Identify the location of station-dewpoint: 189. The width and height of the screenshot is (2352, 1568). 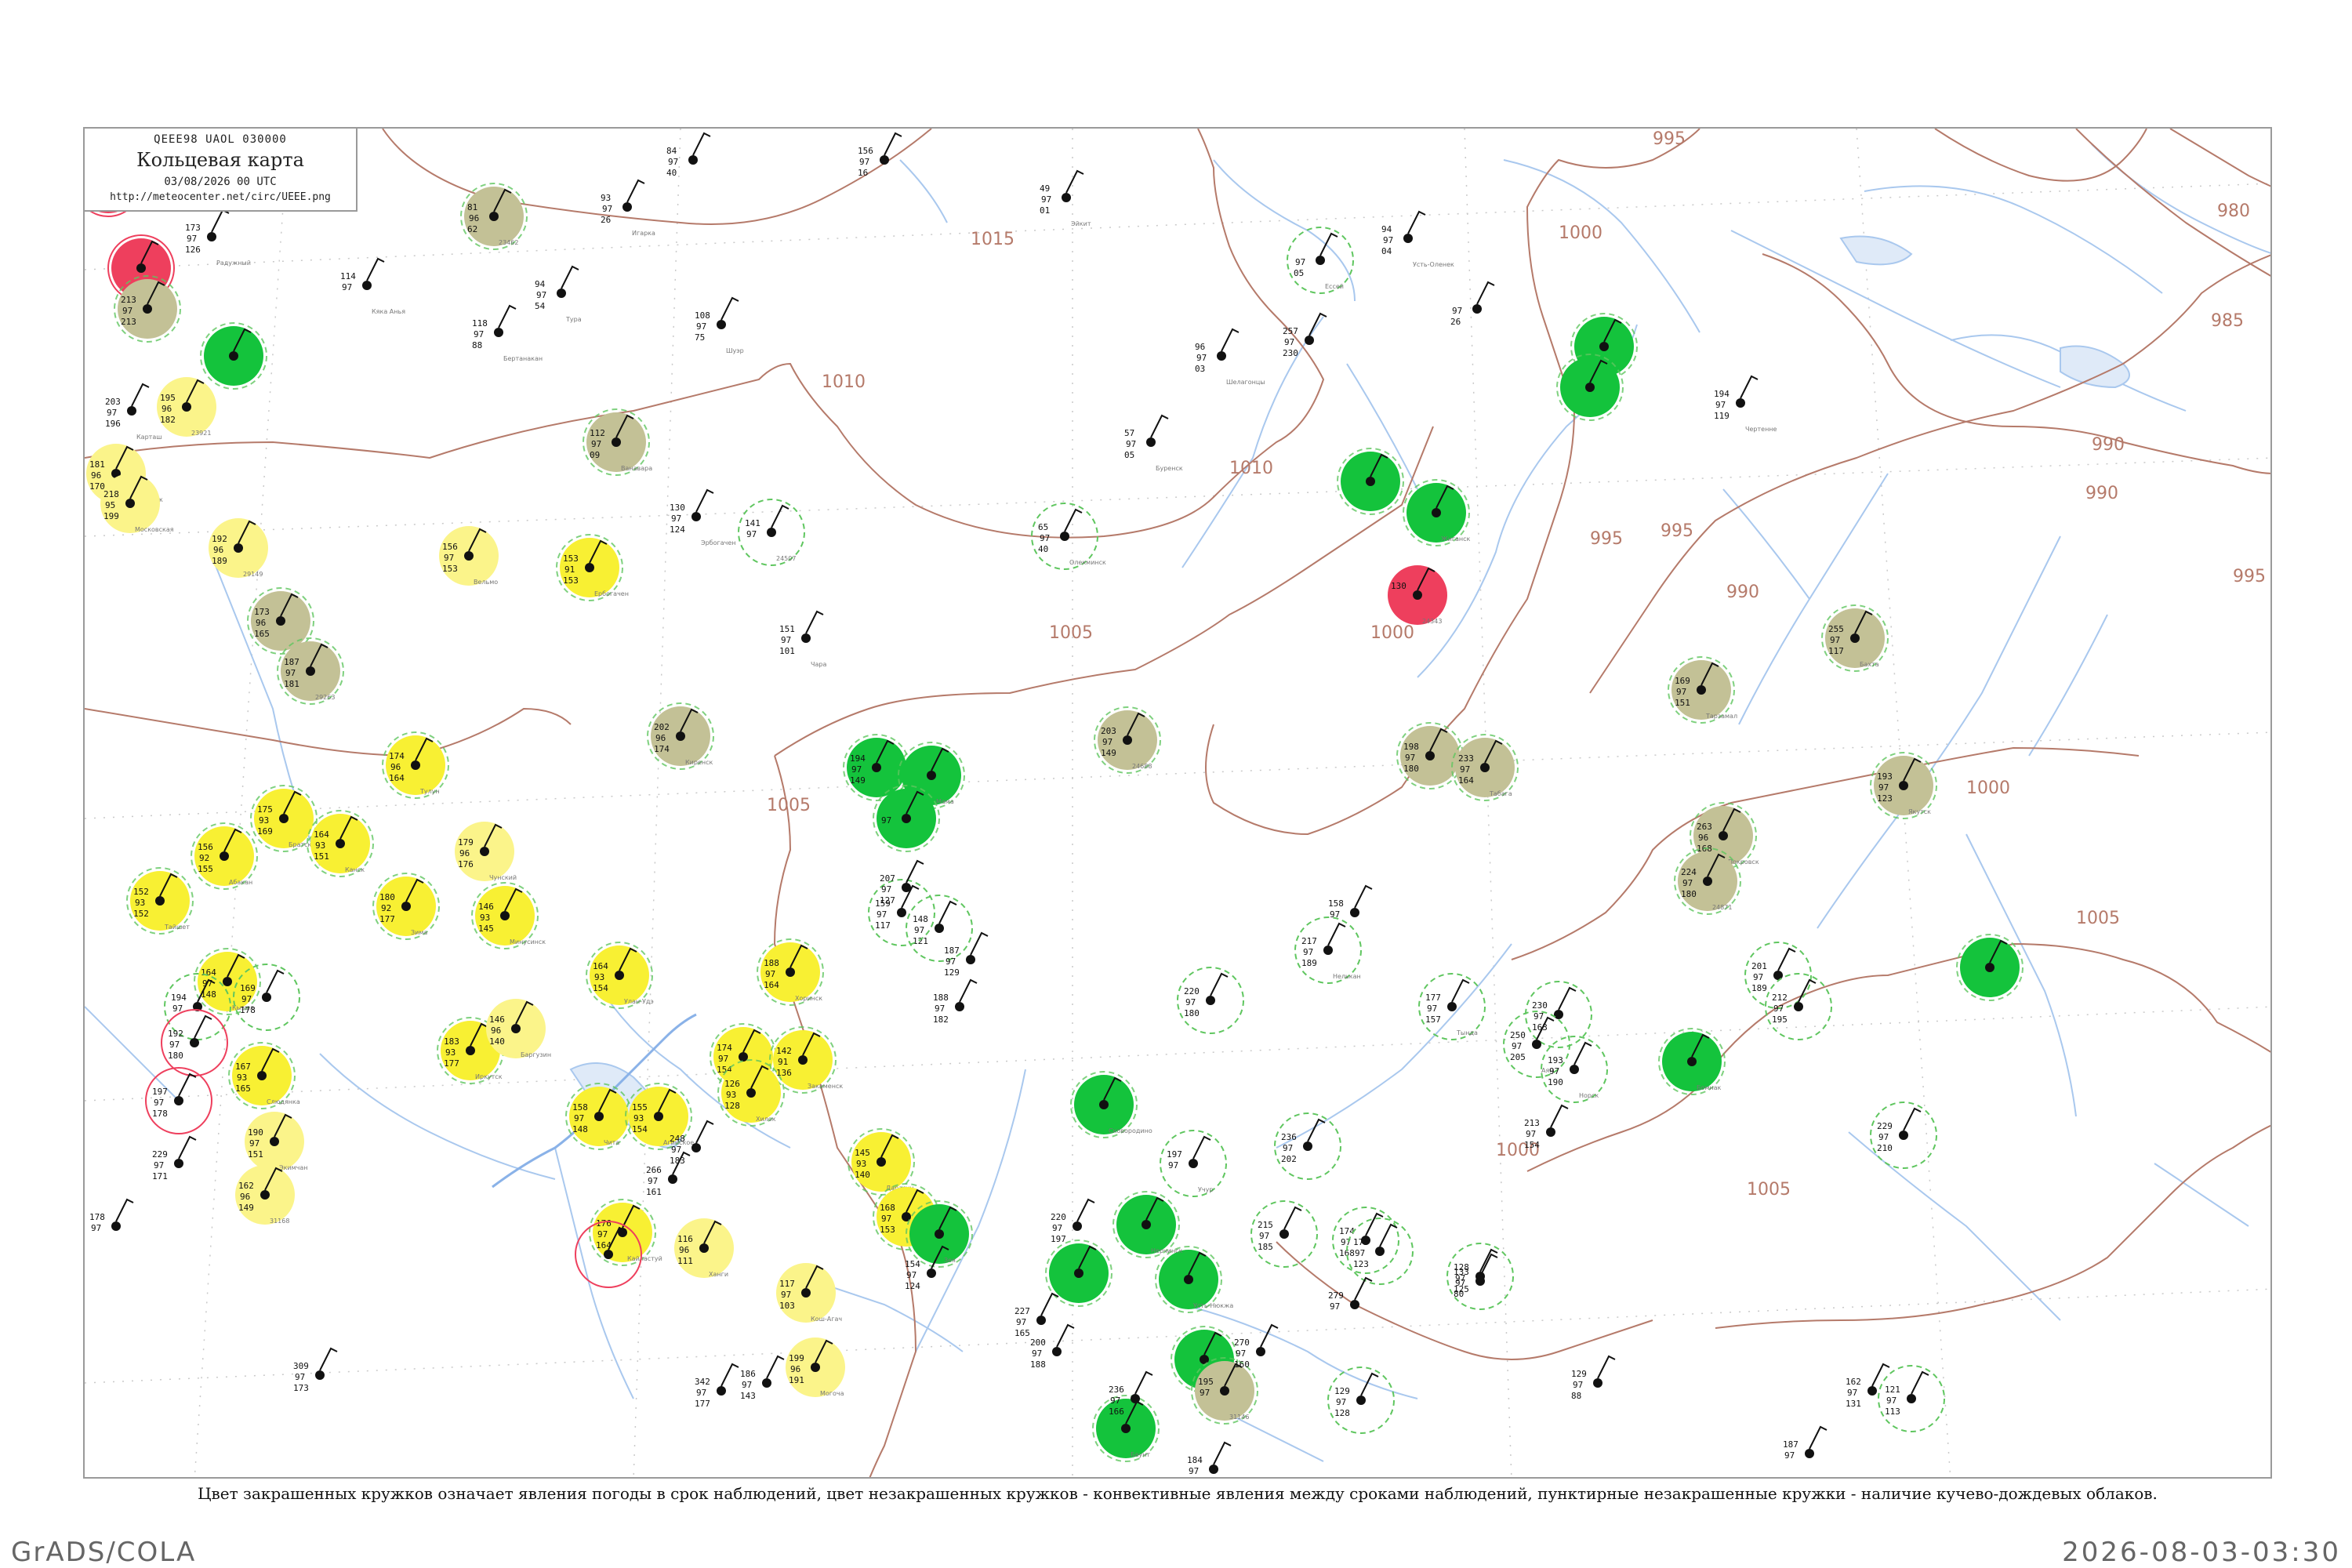
(219, 561).